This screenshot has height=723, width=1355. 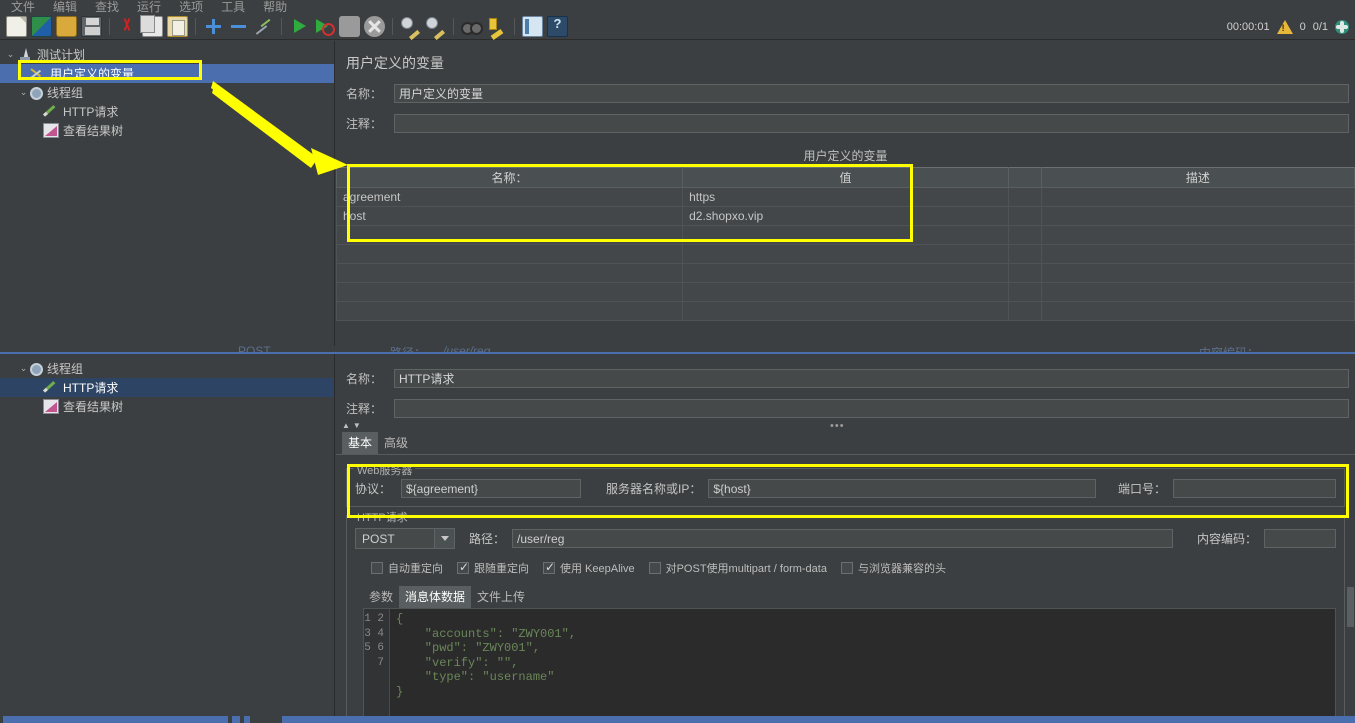 What do you see at coordinates (167, 193) in the screenshot?
I see `test-plan-tree: ⌄ 测试计划 用户定义的变量 ⌄ 线程组 HTTP请求 查看结果树` at bounding box center [167, 193].